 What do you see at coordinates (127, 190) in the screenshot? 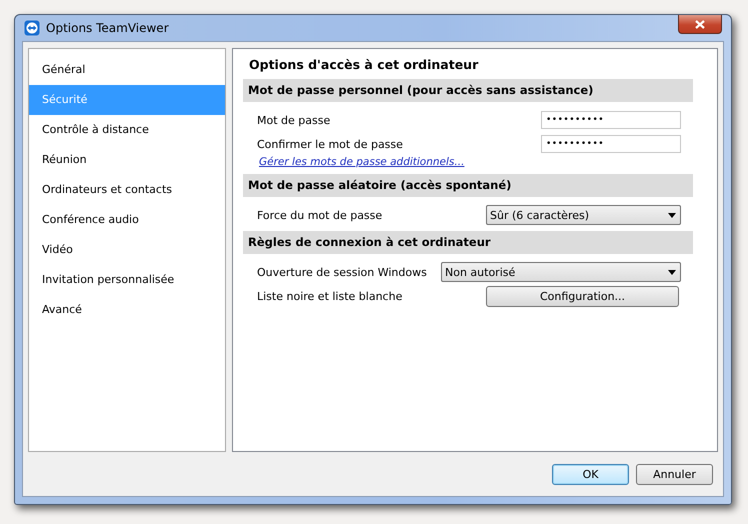
I see `sidebar-item: Ordinateurs et contacts` at bounding box center [127, 190].